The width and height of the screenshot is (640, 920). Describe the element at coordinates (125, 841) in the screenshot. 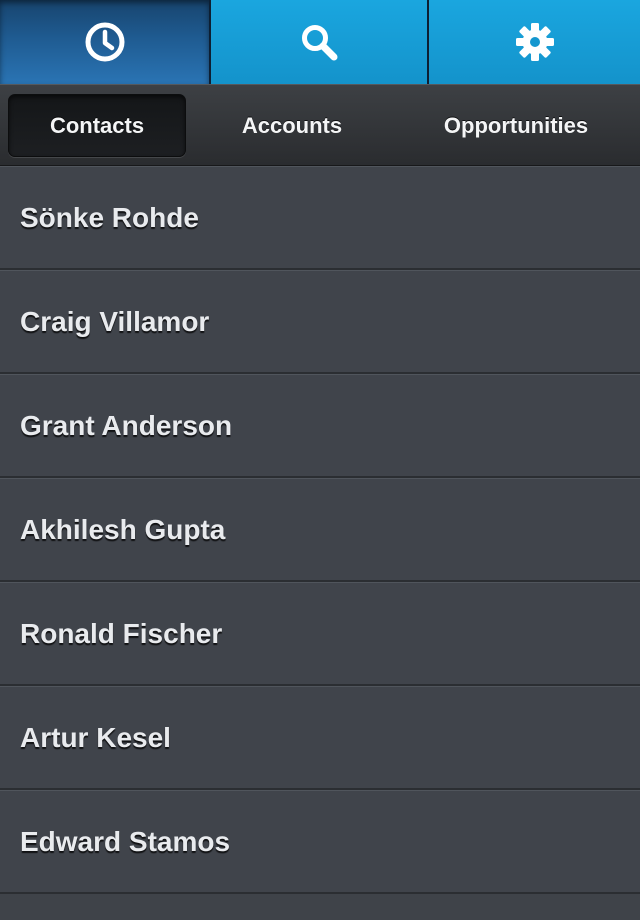

I see `contact-name: Edward Stamos` at that location.